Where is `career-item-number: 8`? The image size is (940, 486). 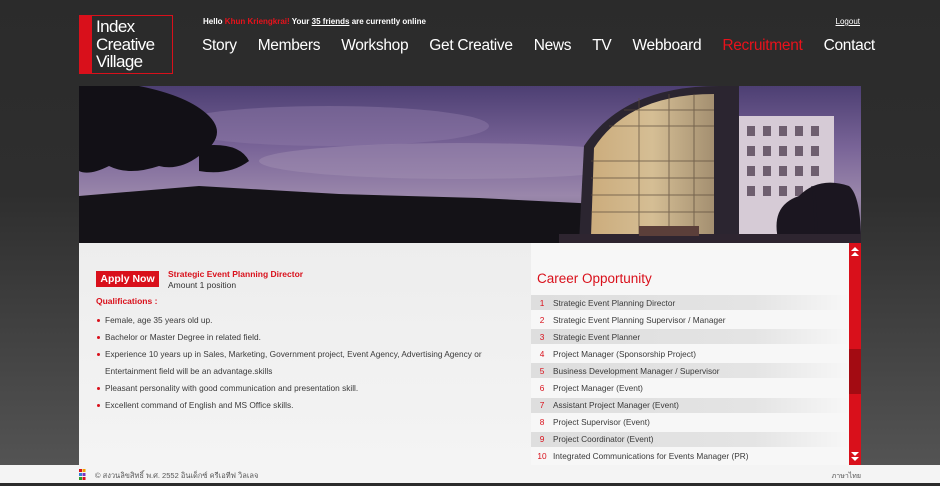
career-item-number: 8 is located at coordinates (542, 422).